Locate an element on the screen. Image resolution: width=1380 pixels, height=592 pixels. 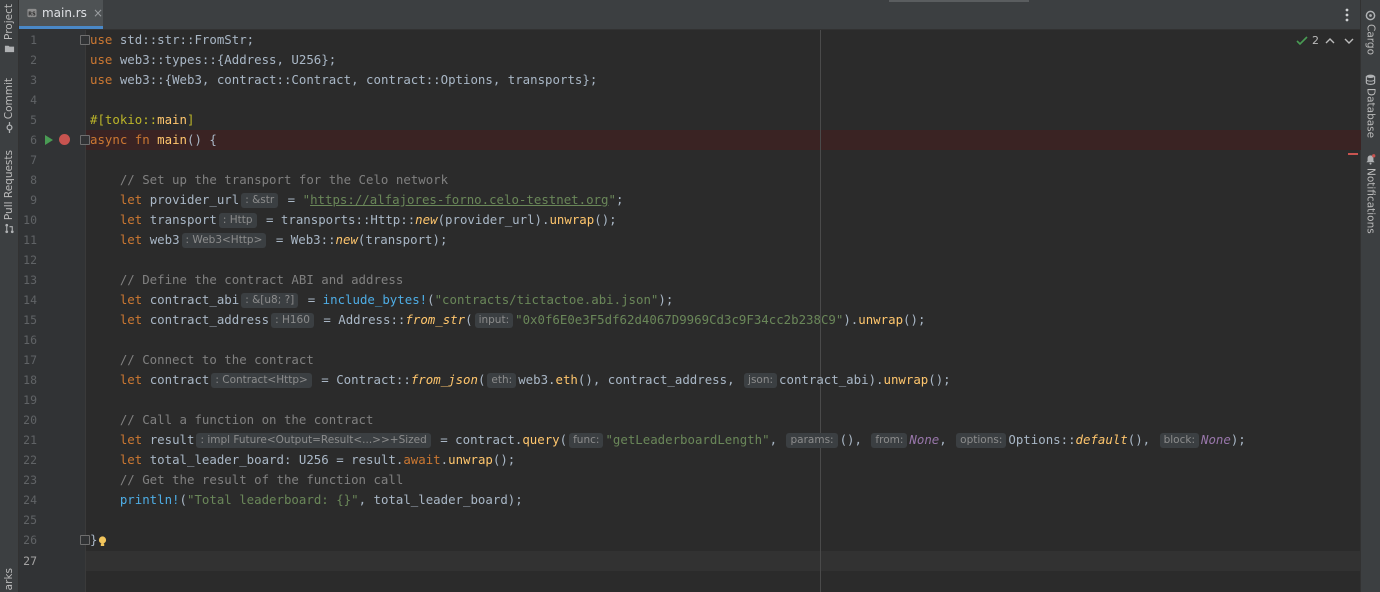
line-number: 14 is located at coordinates (30, 300).